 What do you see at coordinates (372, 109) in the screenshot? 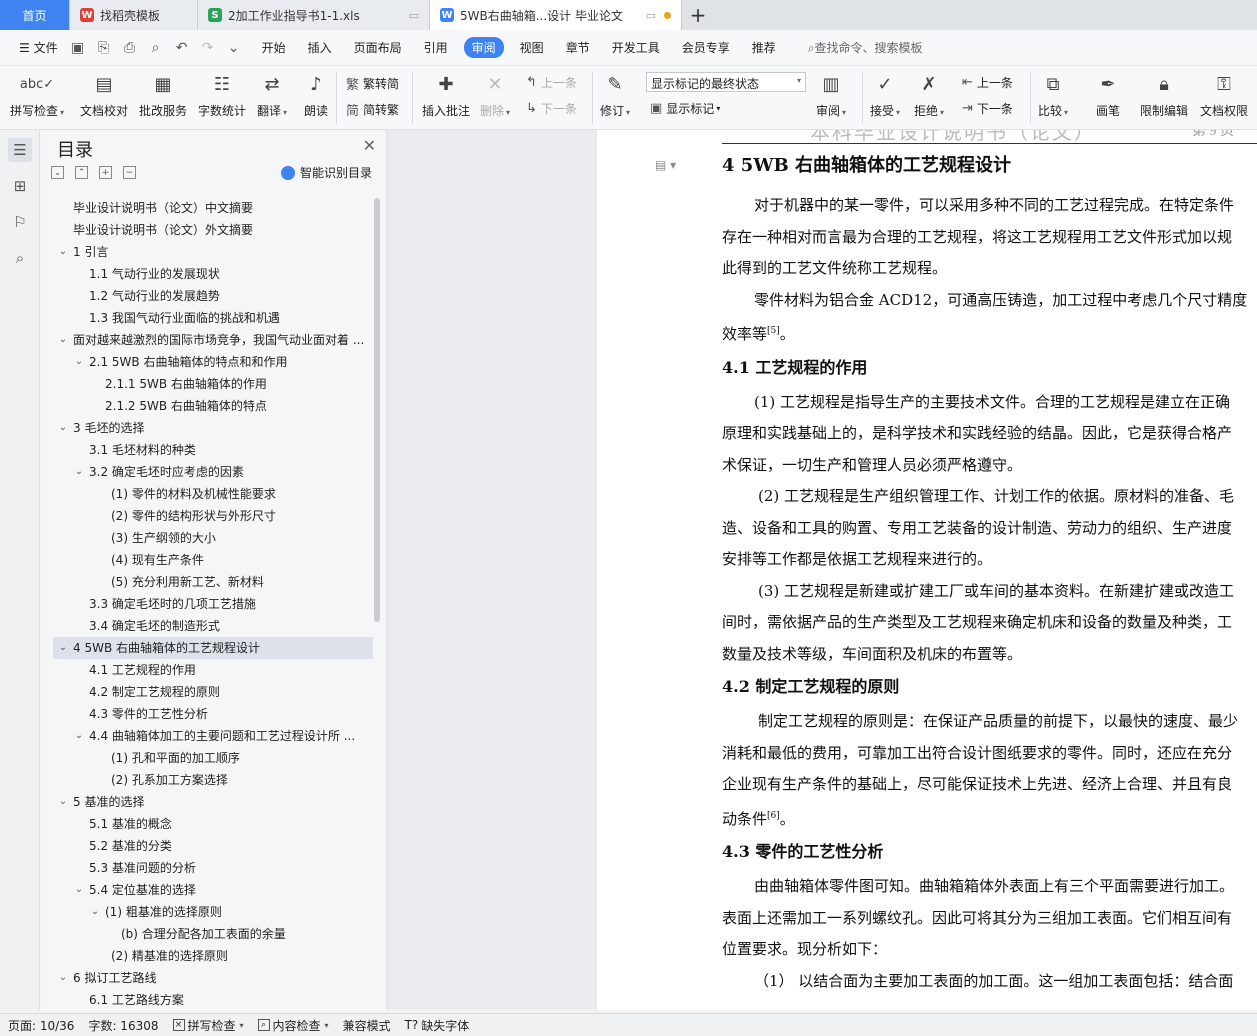
I see `simp-to-trad-button: 简简转繁` at bounding box center [372, 109].